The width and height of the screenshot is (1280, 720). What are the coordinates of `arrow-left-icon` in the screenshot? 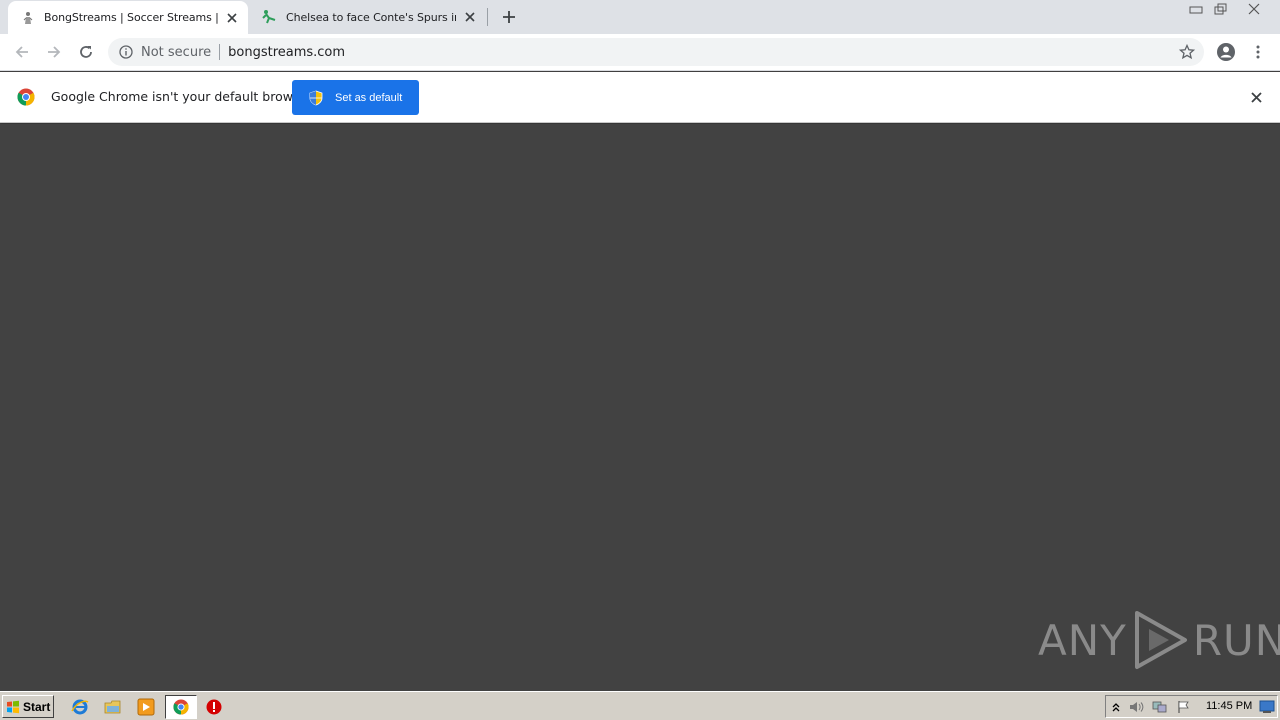 It's located at (21, 52).